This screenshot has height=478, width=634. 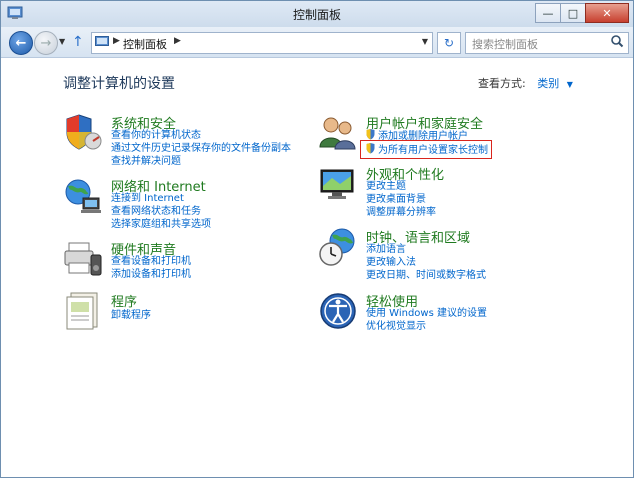 What do you see at coordinates (83, 196) in the screenshot?
I see `network-internet-icon` at bounding box center [83, 196].